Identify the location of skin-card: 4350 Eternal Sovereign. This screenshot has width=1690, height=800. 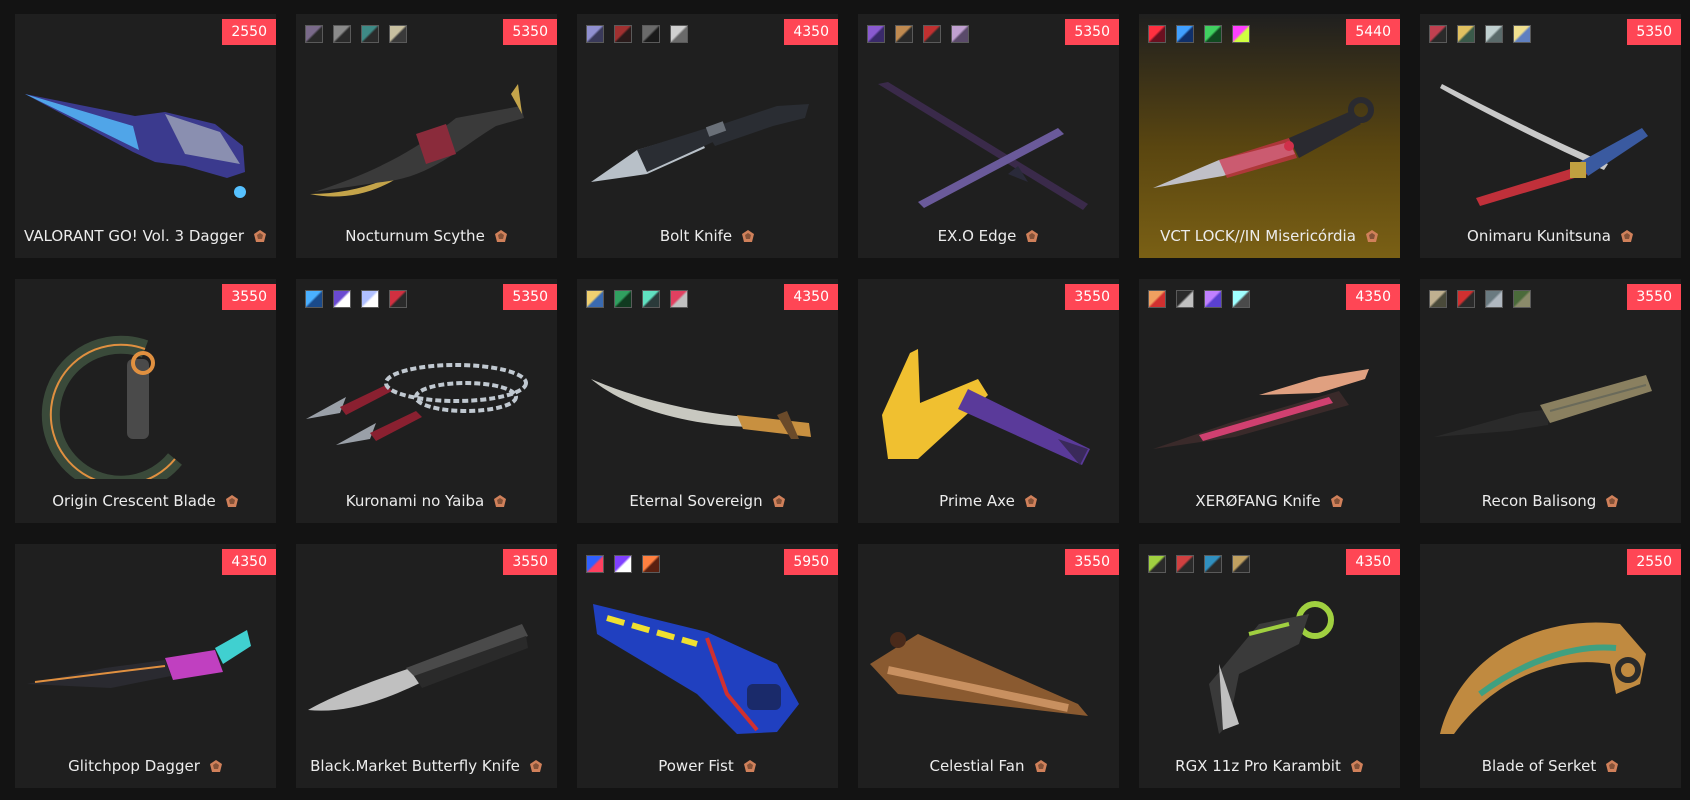
(707, 401).